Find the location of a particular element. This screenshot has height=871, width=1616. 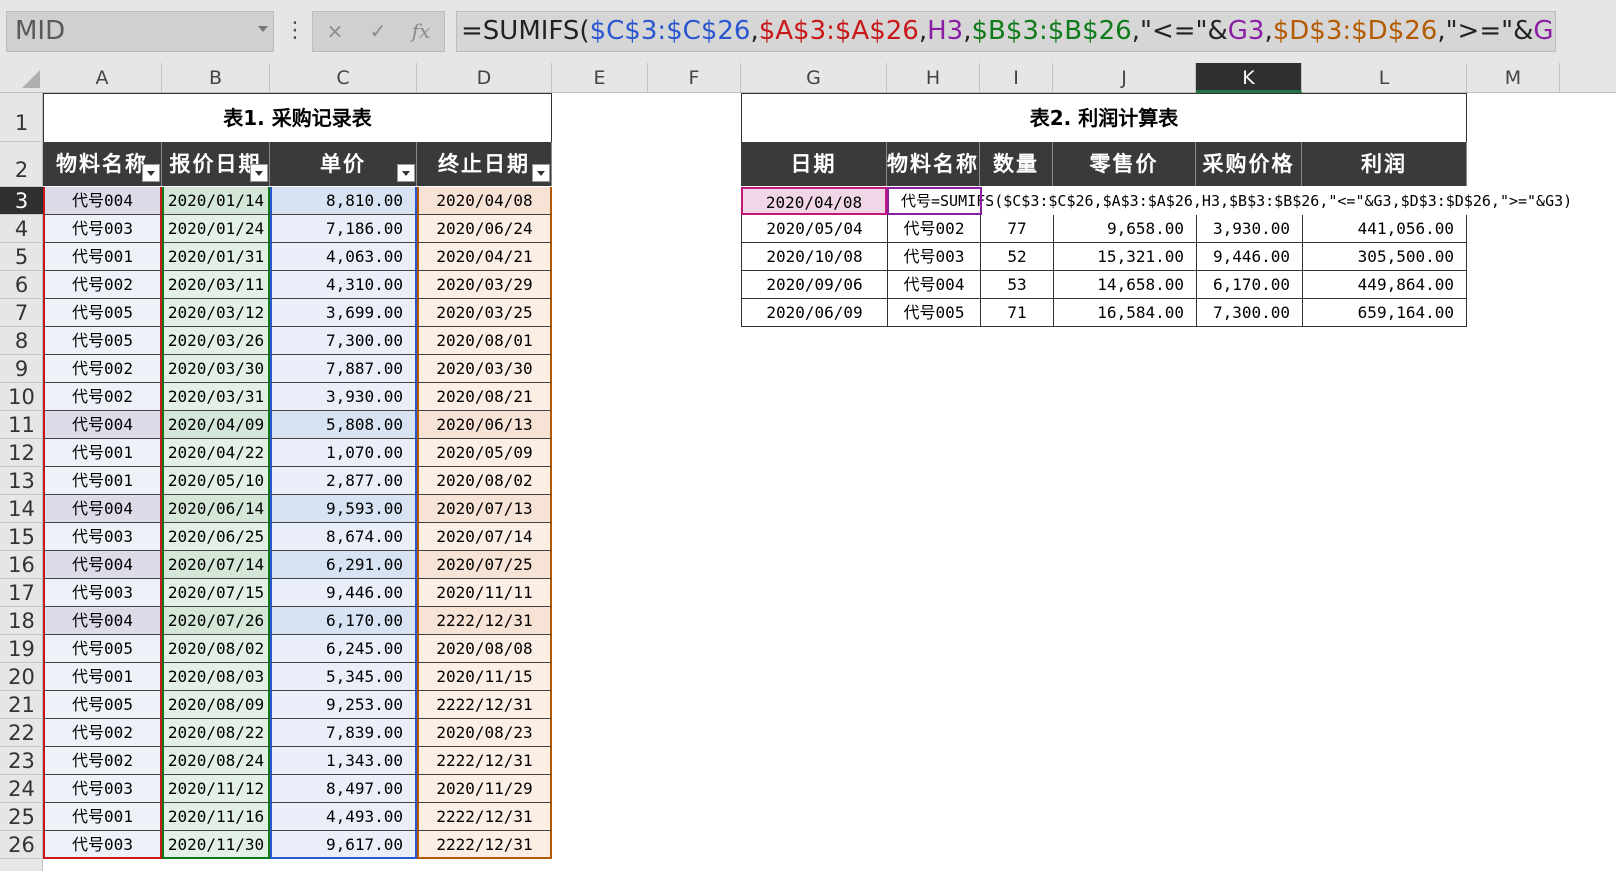

table2-cell: 代号005 is located at coordinates (933, 313).